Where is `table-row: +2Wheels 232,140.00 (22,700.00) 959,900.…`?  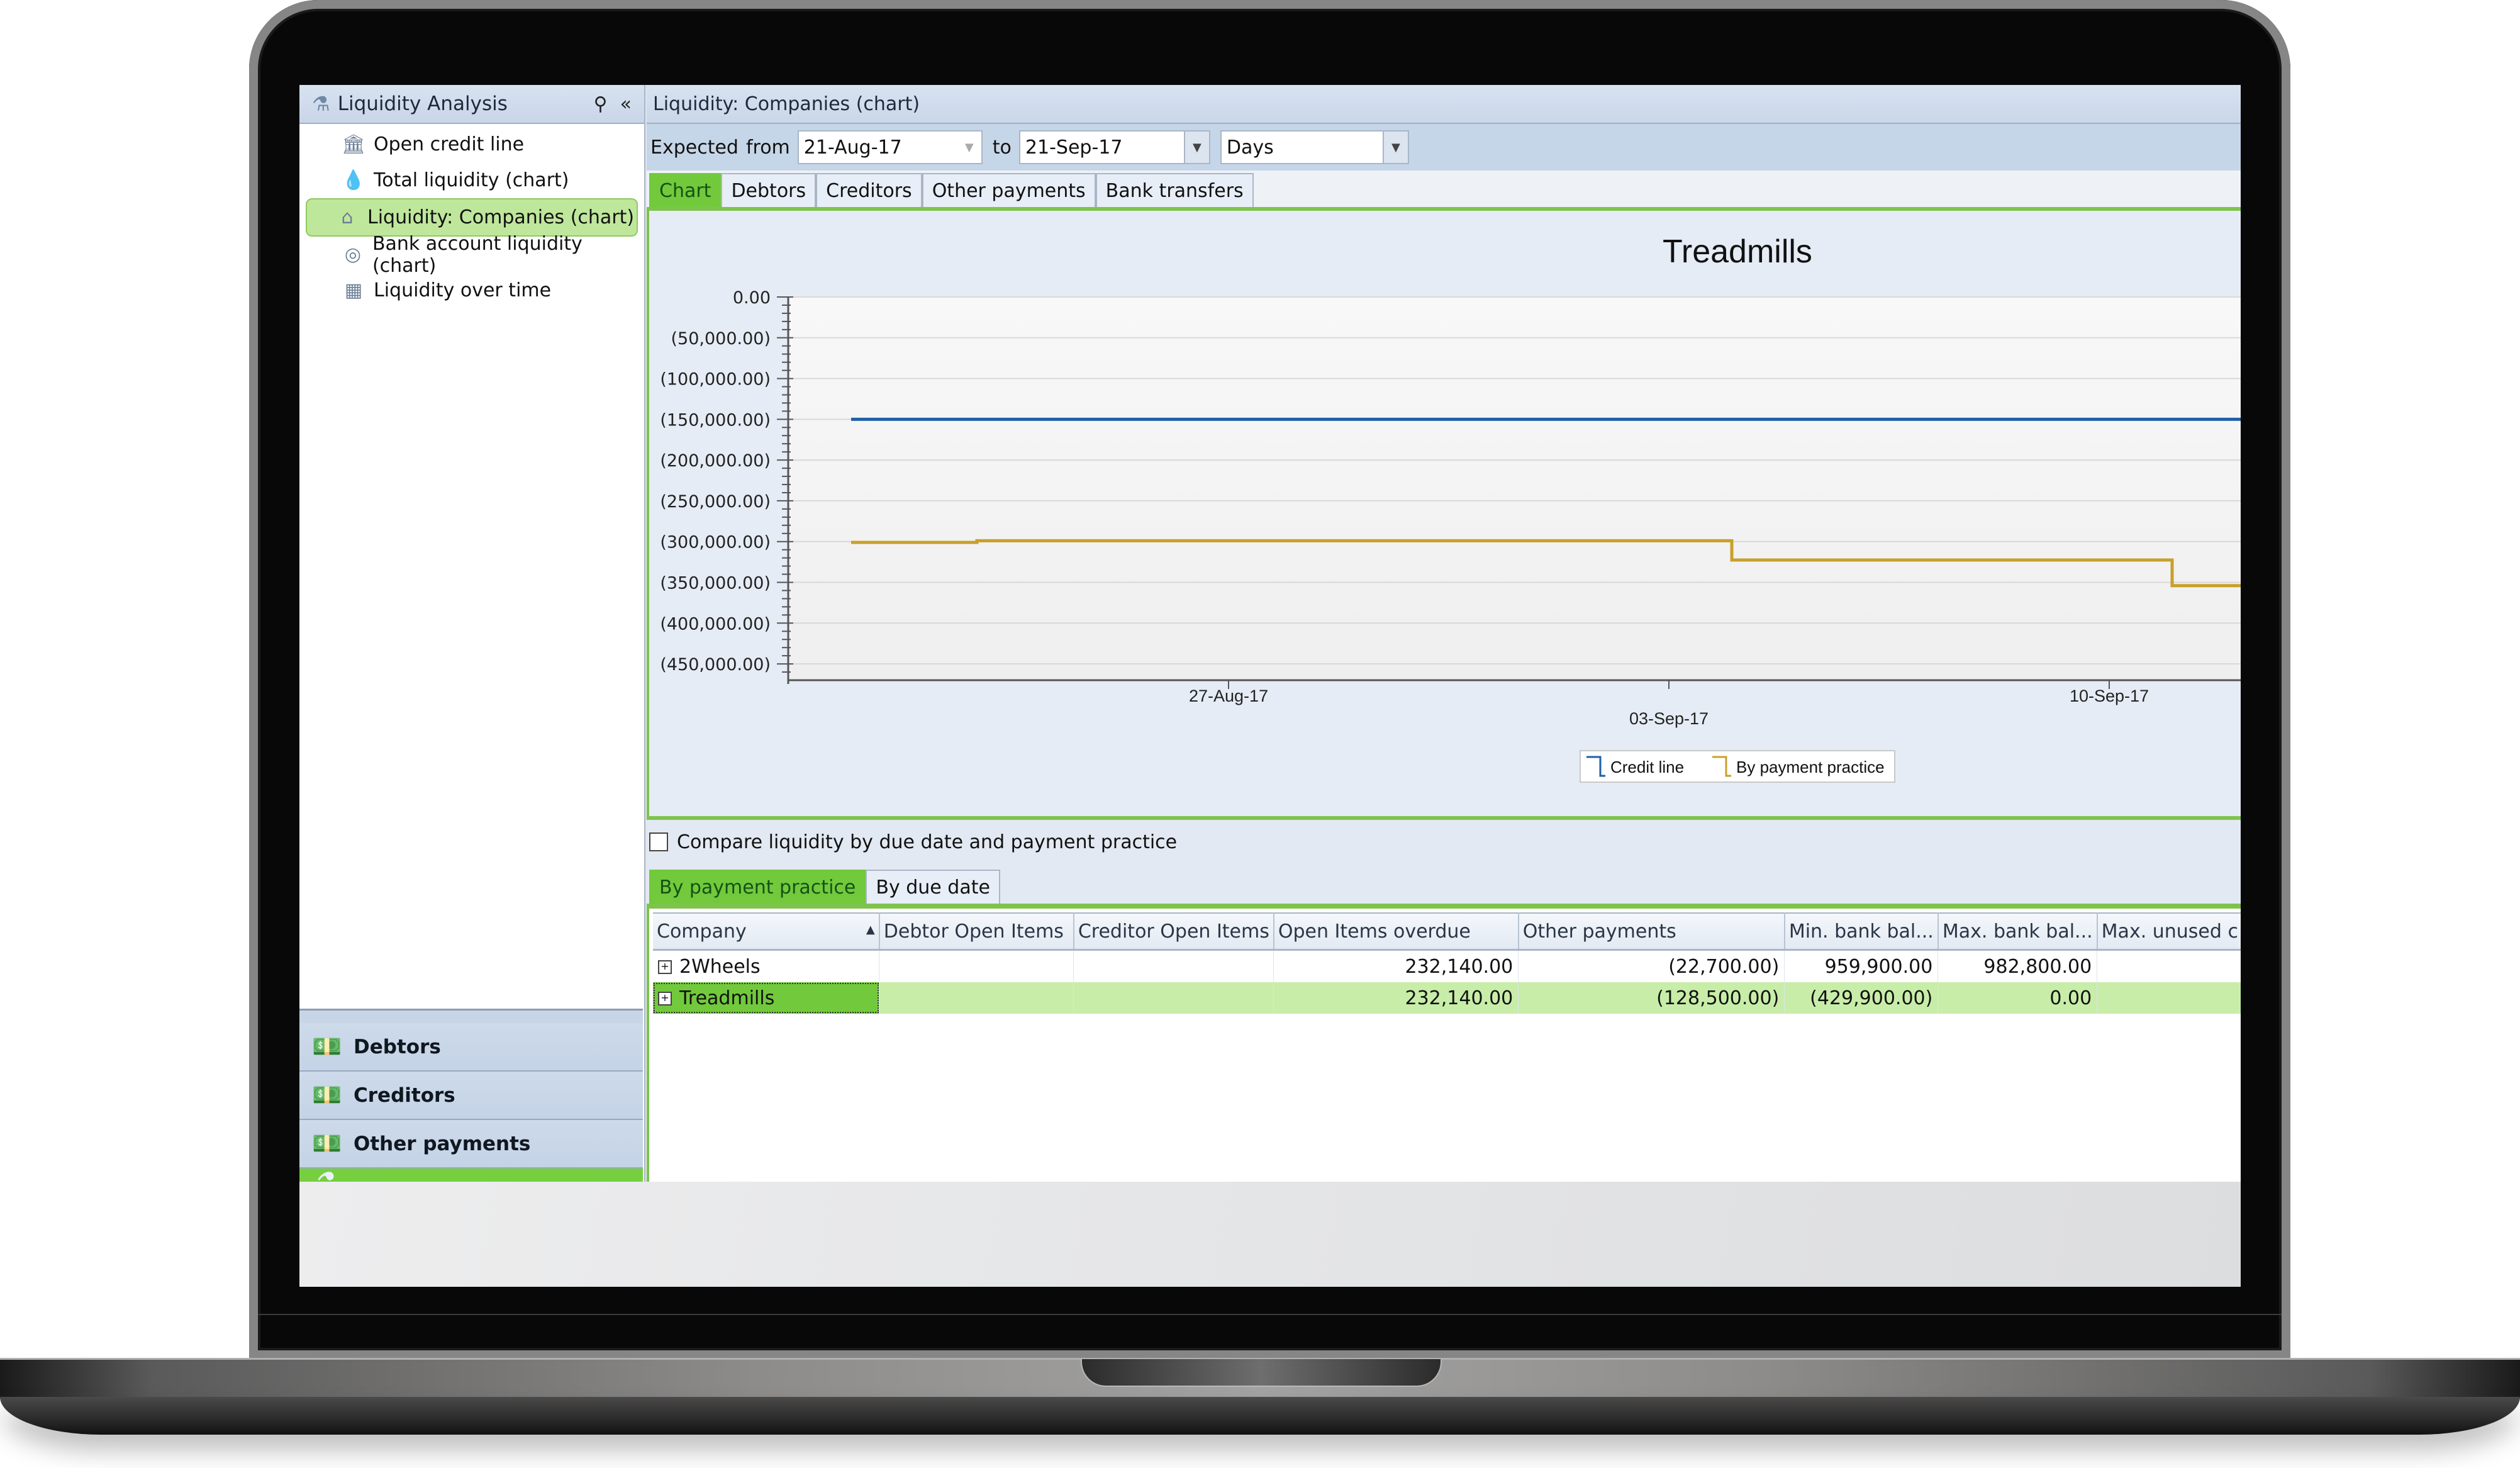 table-row: +2Wheels 232,140.00 (22,700.00) 959,900.… is located at coordinates (1447, 966).